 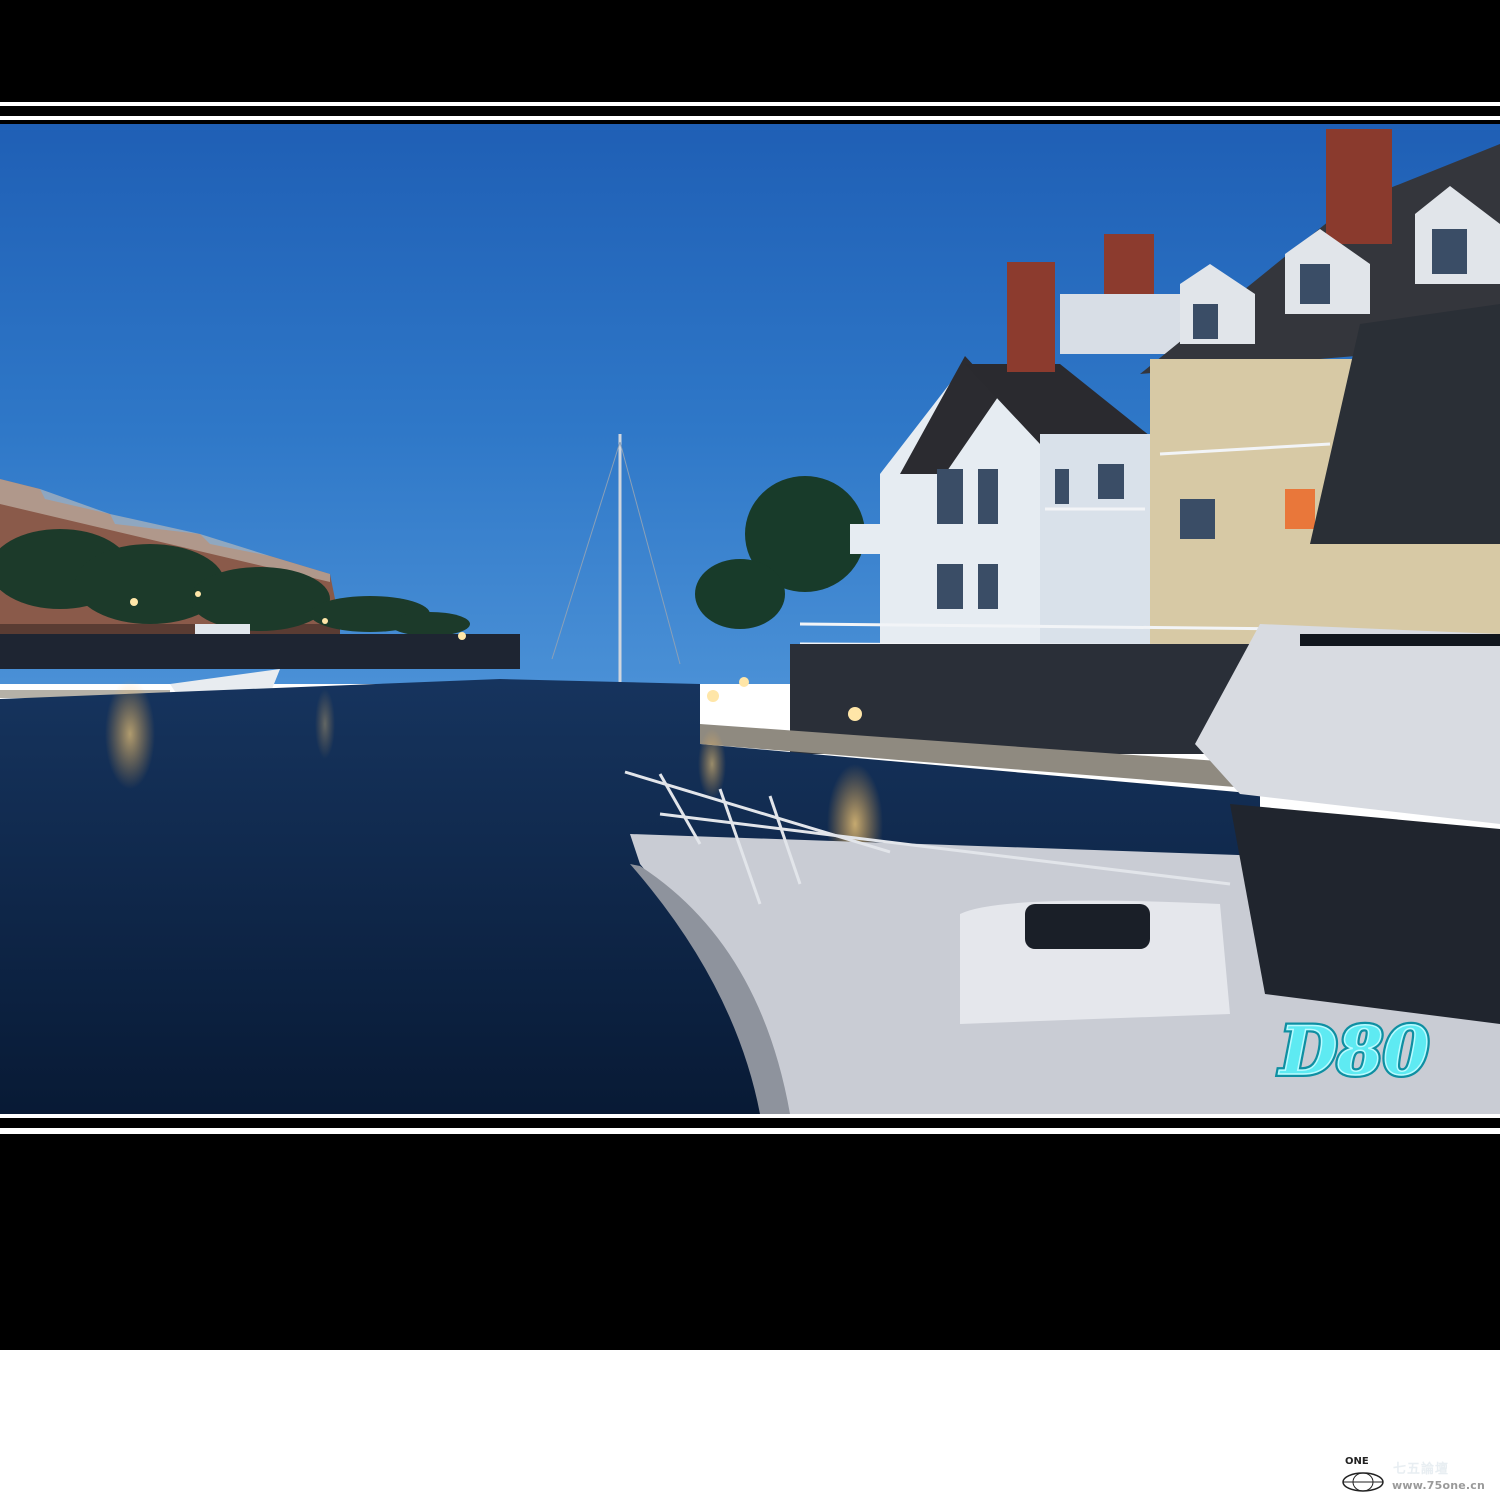 I want to click on top-rule-outer, so click(x=750, y=104).